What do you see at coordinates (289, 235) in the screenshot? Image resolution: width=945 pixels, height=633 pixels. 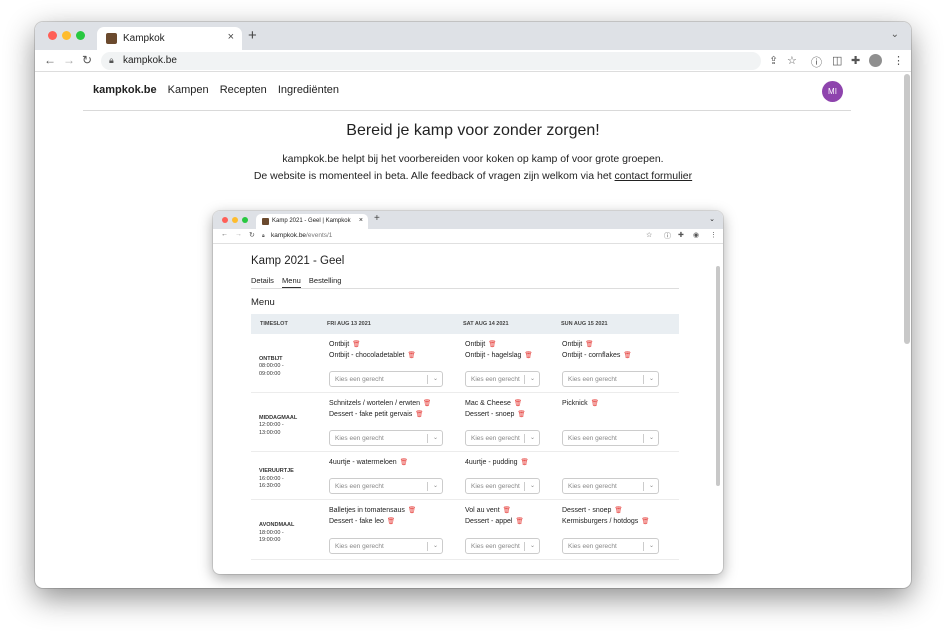 I see `inner-url-host: kampkok.be` at bounding box center [289, 235].